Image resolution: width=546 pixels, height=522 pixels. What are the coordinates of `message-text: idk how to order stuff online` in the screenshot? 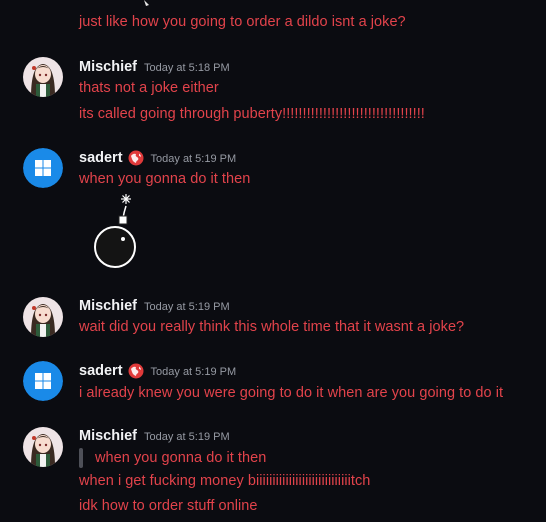 It's located at (168, 506).